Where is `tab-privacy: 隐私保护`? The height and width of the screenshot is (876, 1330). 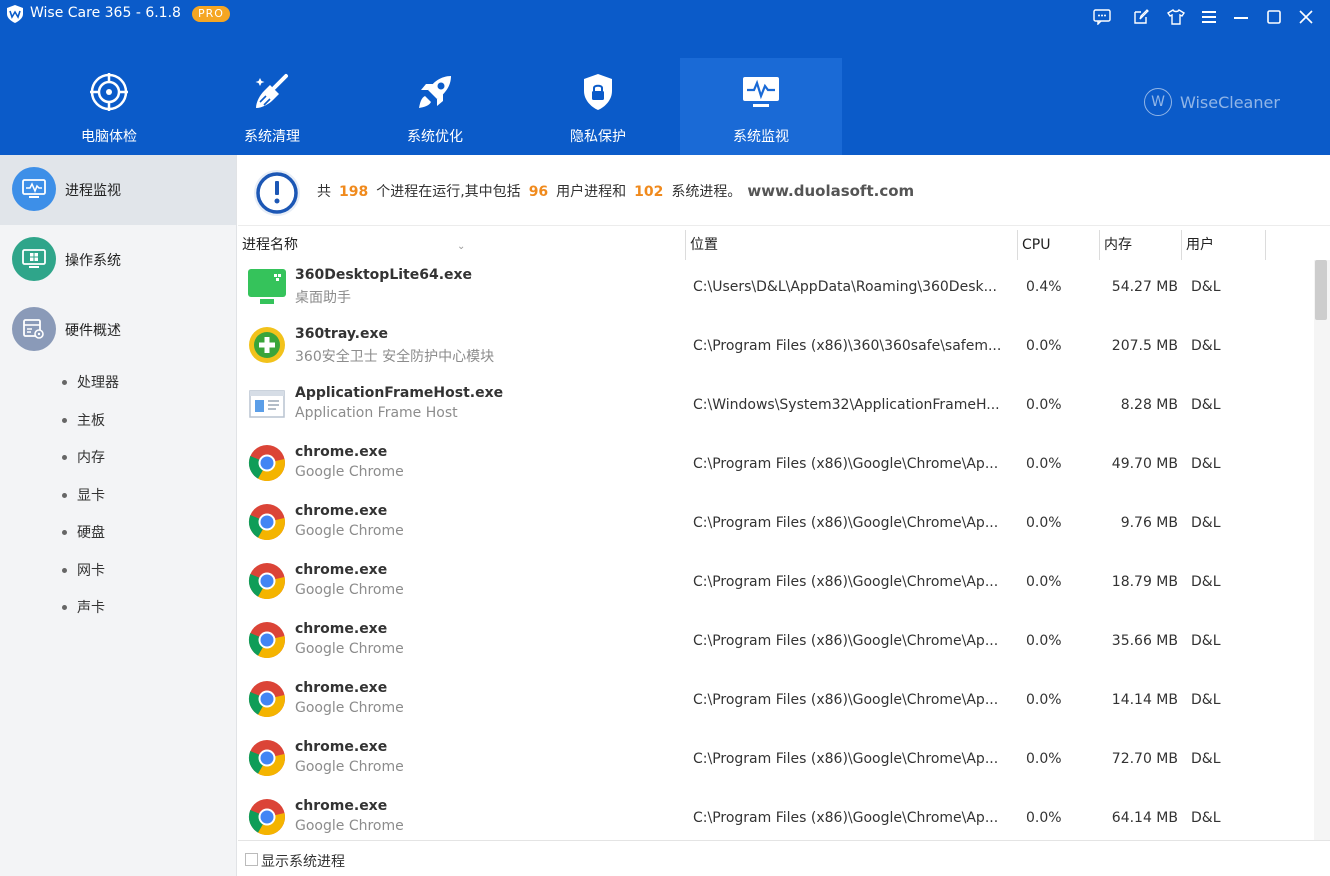
tab-privacy: 隐私保护 is located at coordinates (598, 106).